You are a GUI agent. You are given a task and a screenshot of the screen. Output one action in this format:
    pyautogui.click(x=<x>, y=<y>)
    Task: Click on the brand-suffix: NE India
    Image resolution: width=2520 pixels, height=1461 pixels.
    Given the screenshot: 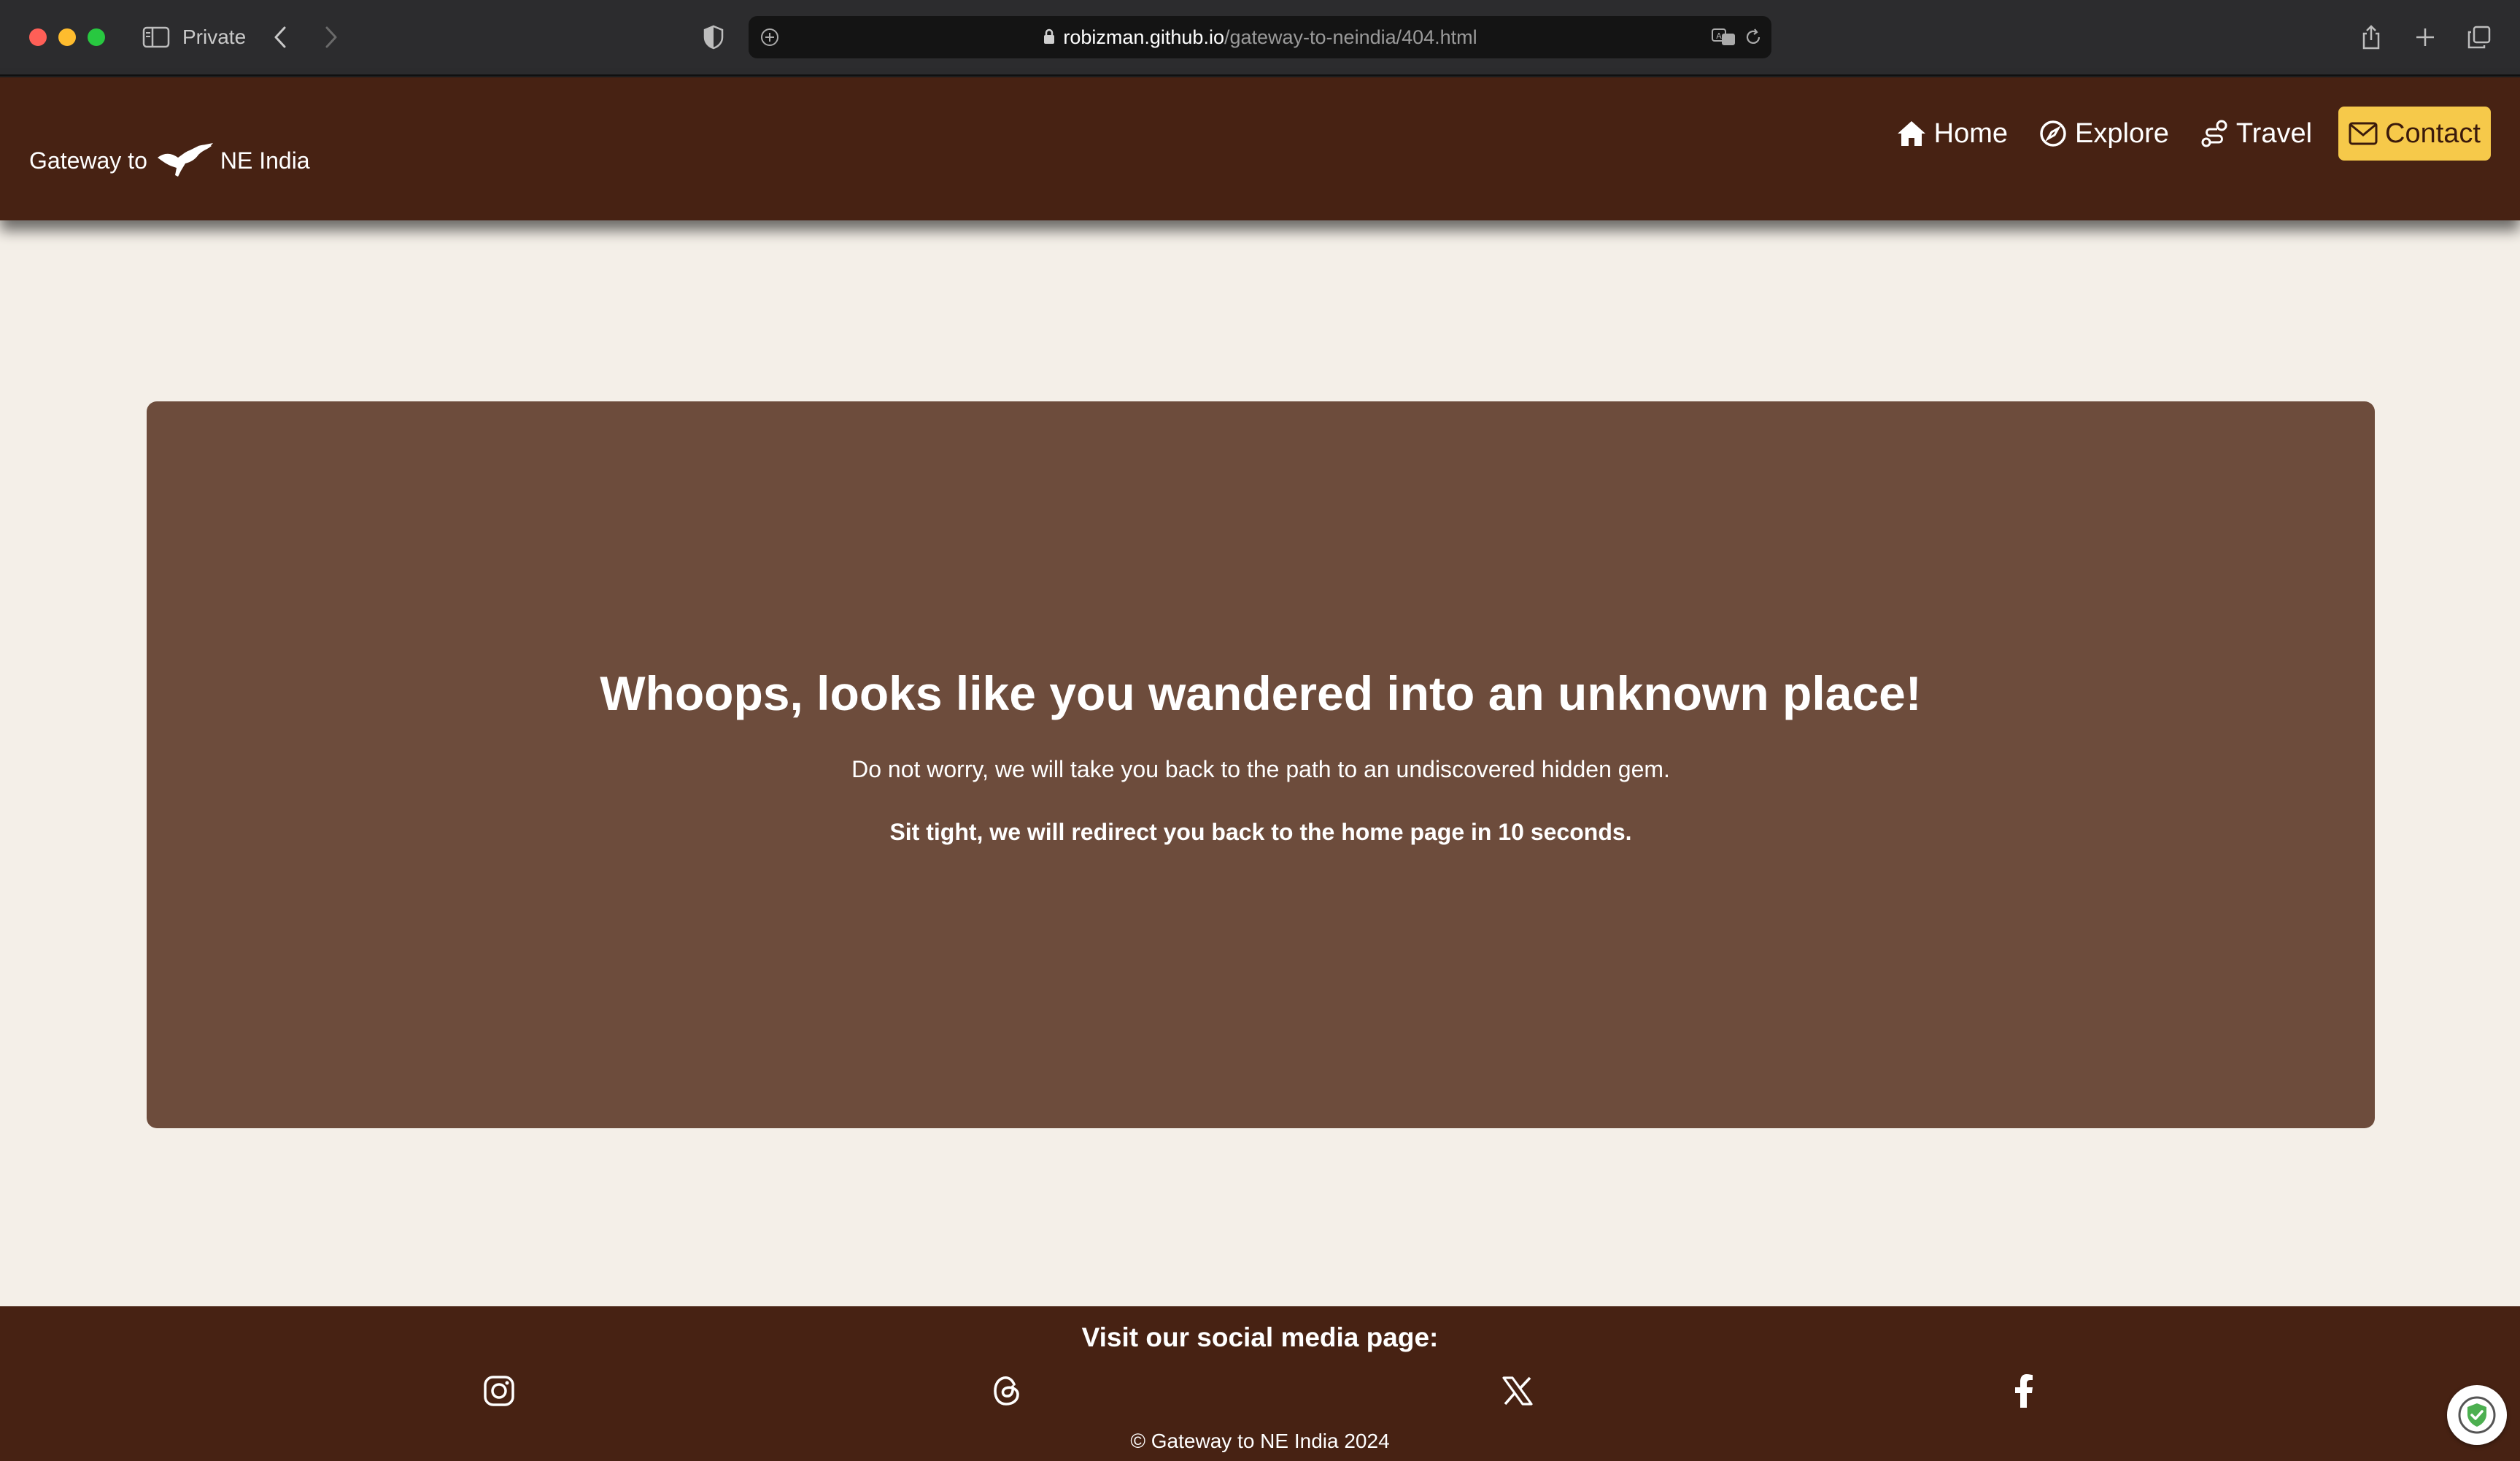 What is the action you would take?
    pyautogui.click(x=265, y=160)
    